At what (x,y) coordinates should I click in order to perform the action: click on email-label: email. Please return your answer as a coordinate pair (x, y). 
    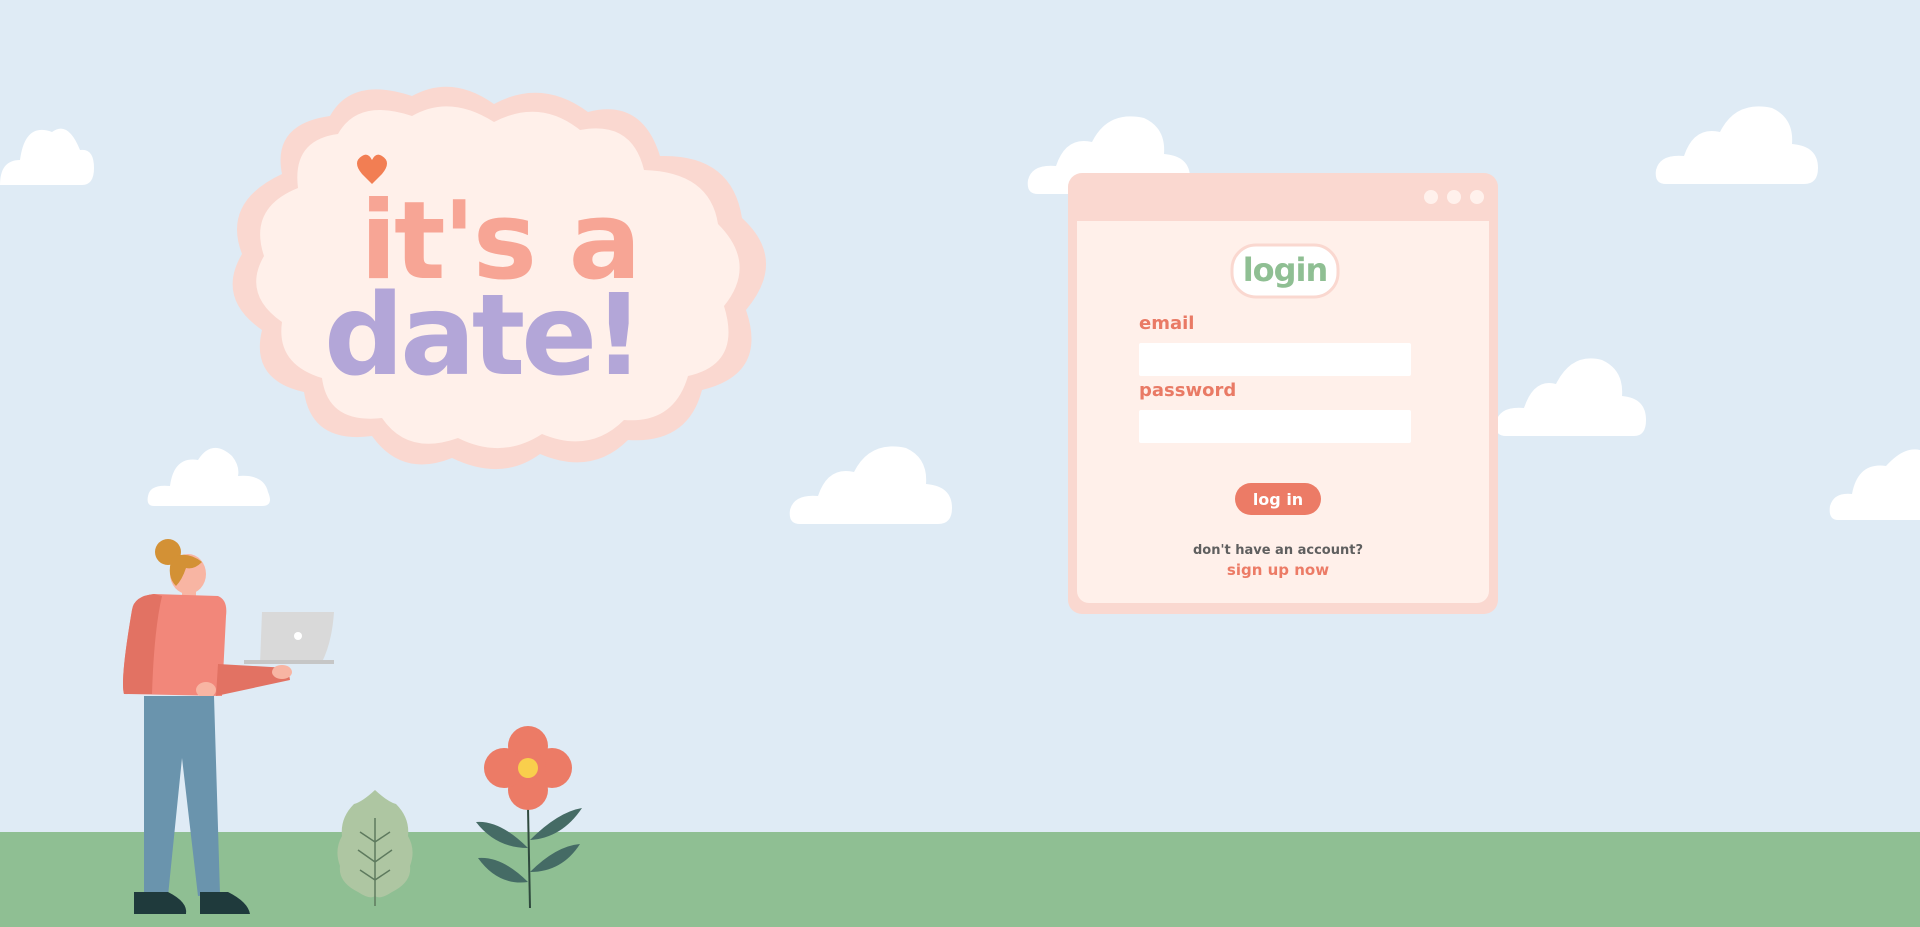
    Looking at the image, I should click on (1167, 323).